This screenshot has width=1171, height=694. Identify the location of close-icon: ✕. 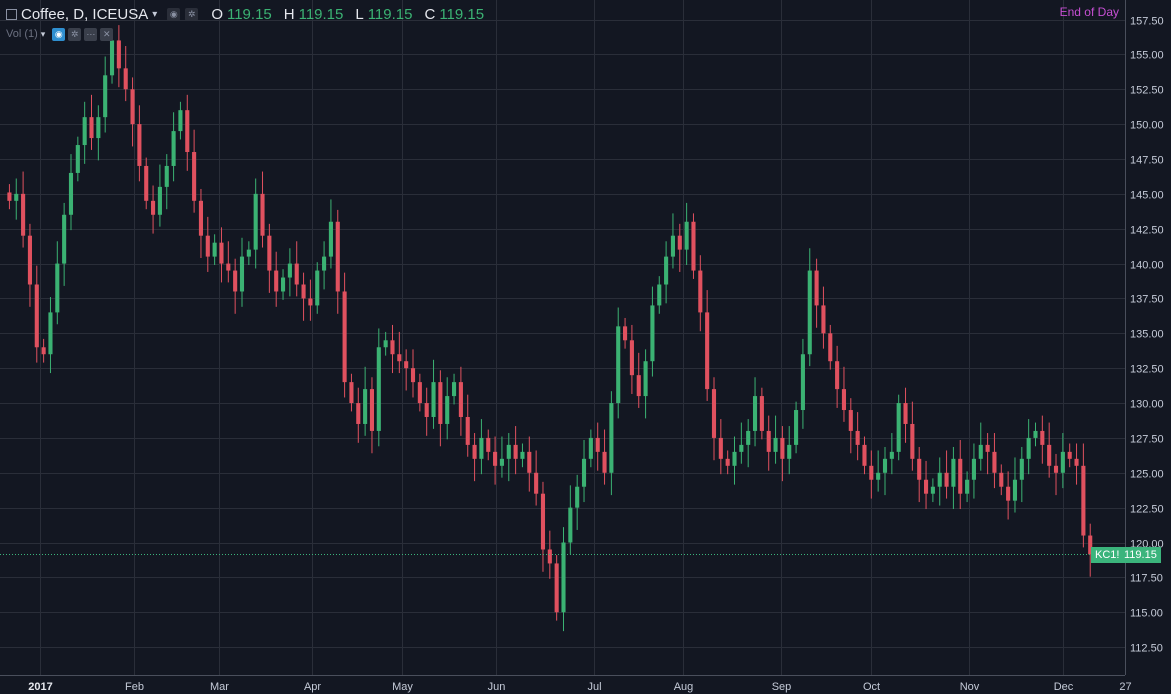
(107, 34).